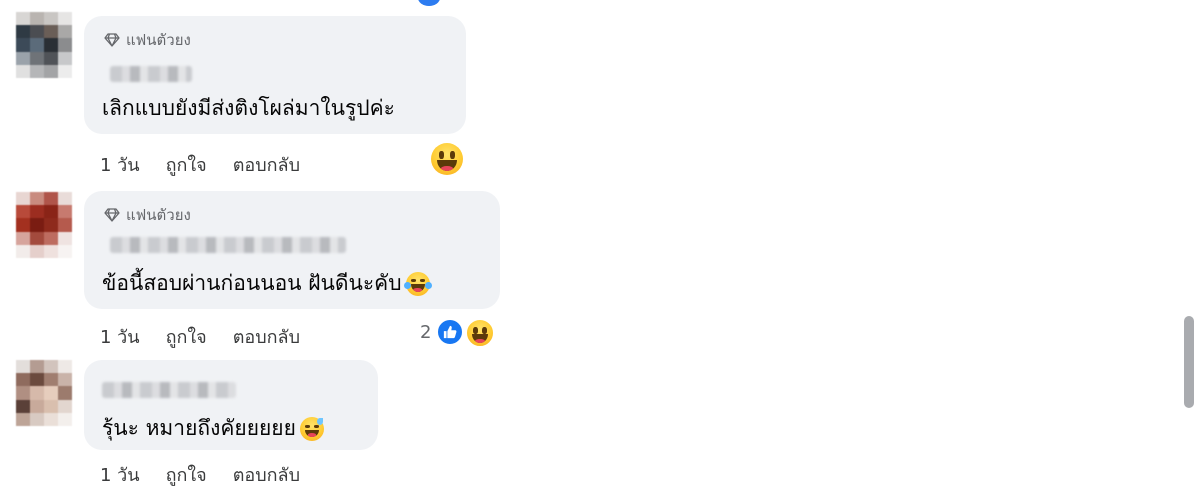 The width and height of the screenshot is (1200, 491). I want to click on comment-bubble: รุ้นะ หมายถึงคัยยยยย, so click(231, 405).